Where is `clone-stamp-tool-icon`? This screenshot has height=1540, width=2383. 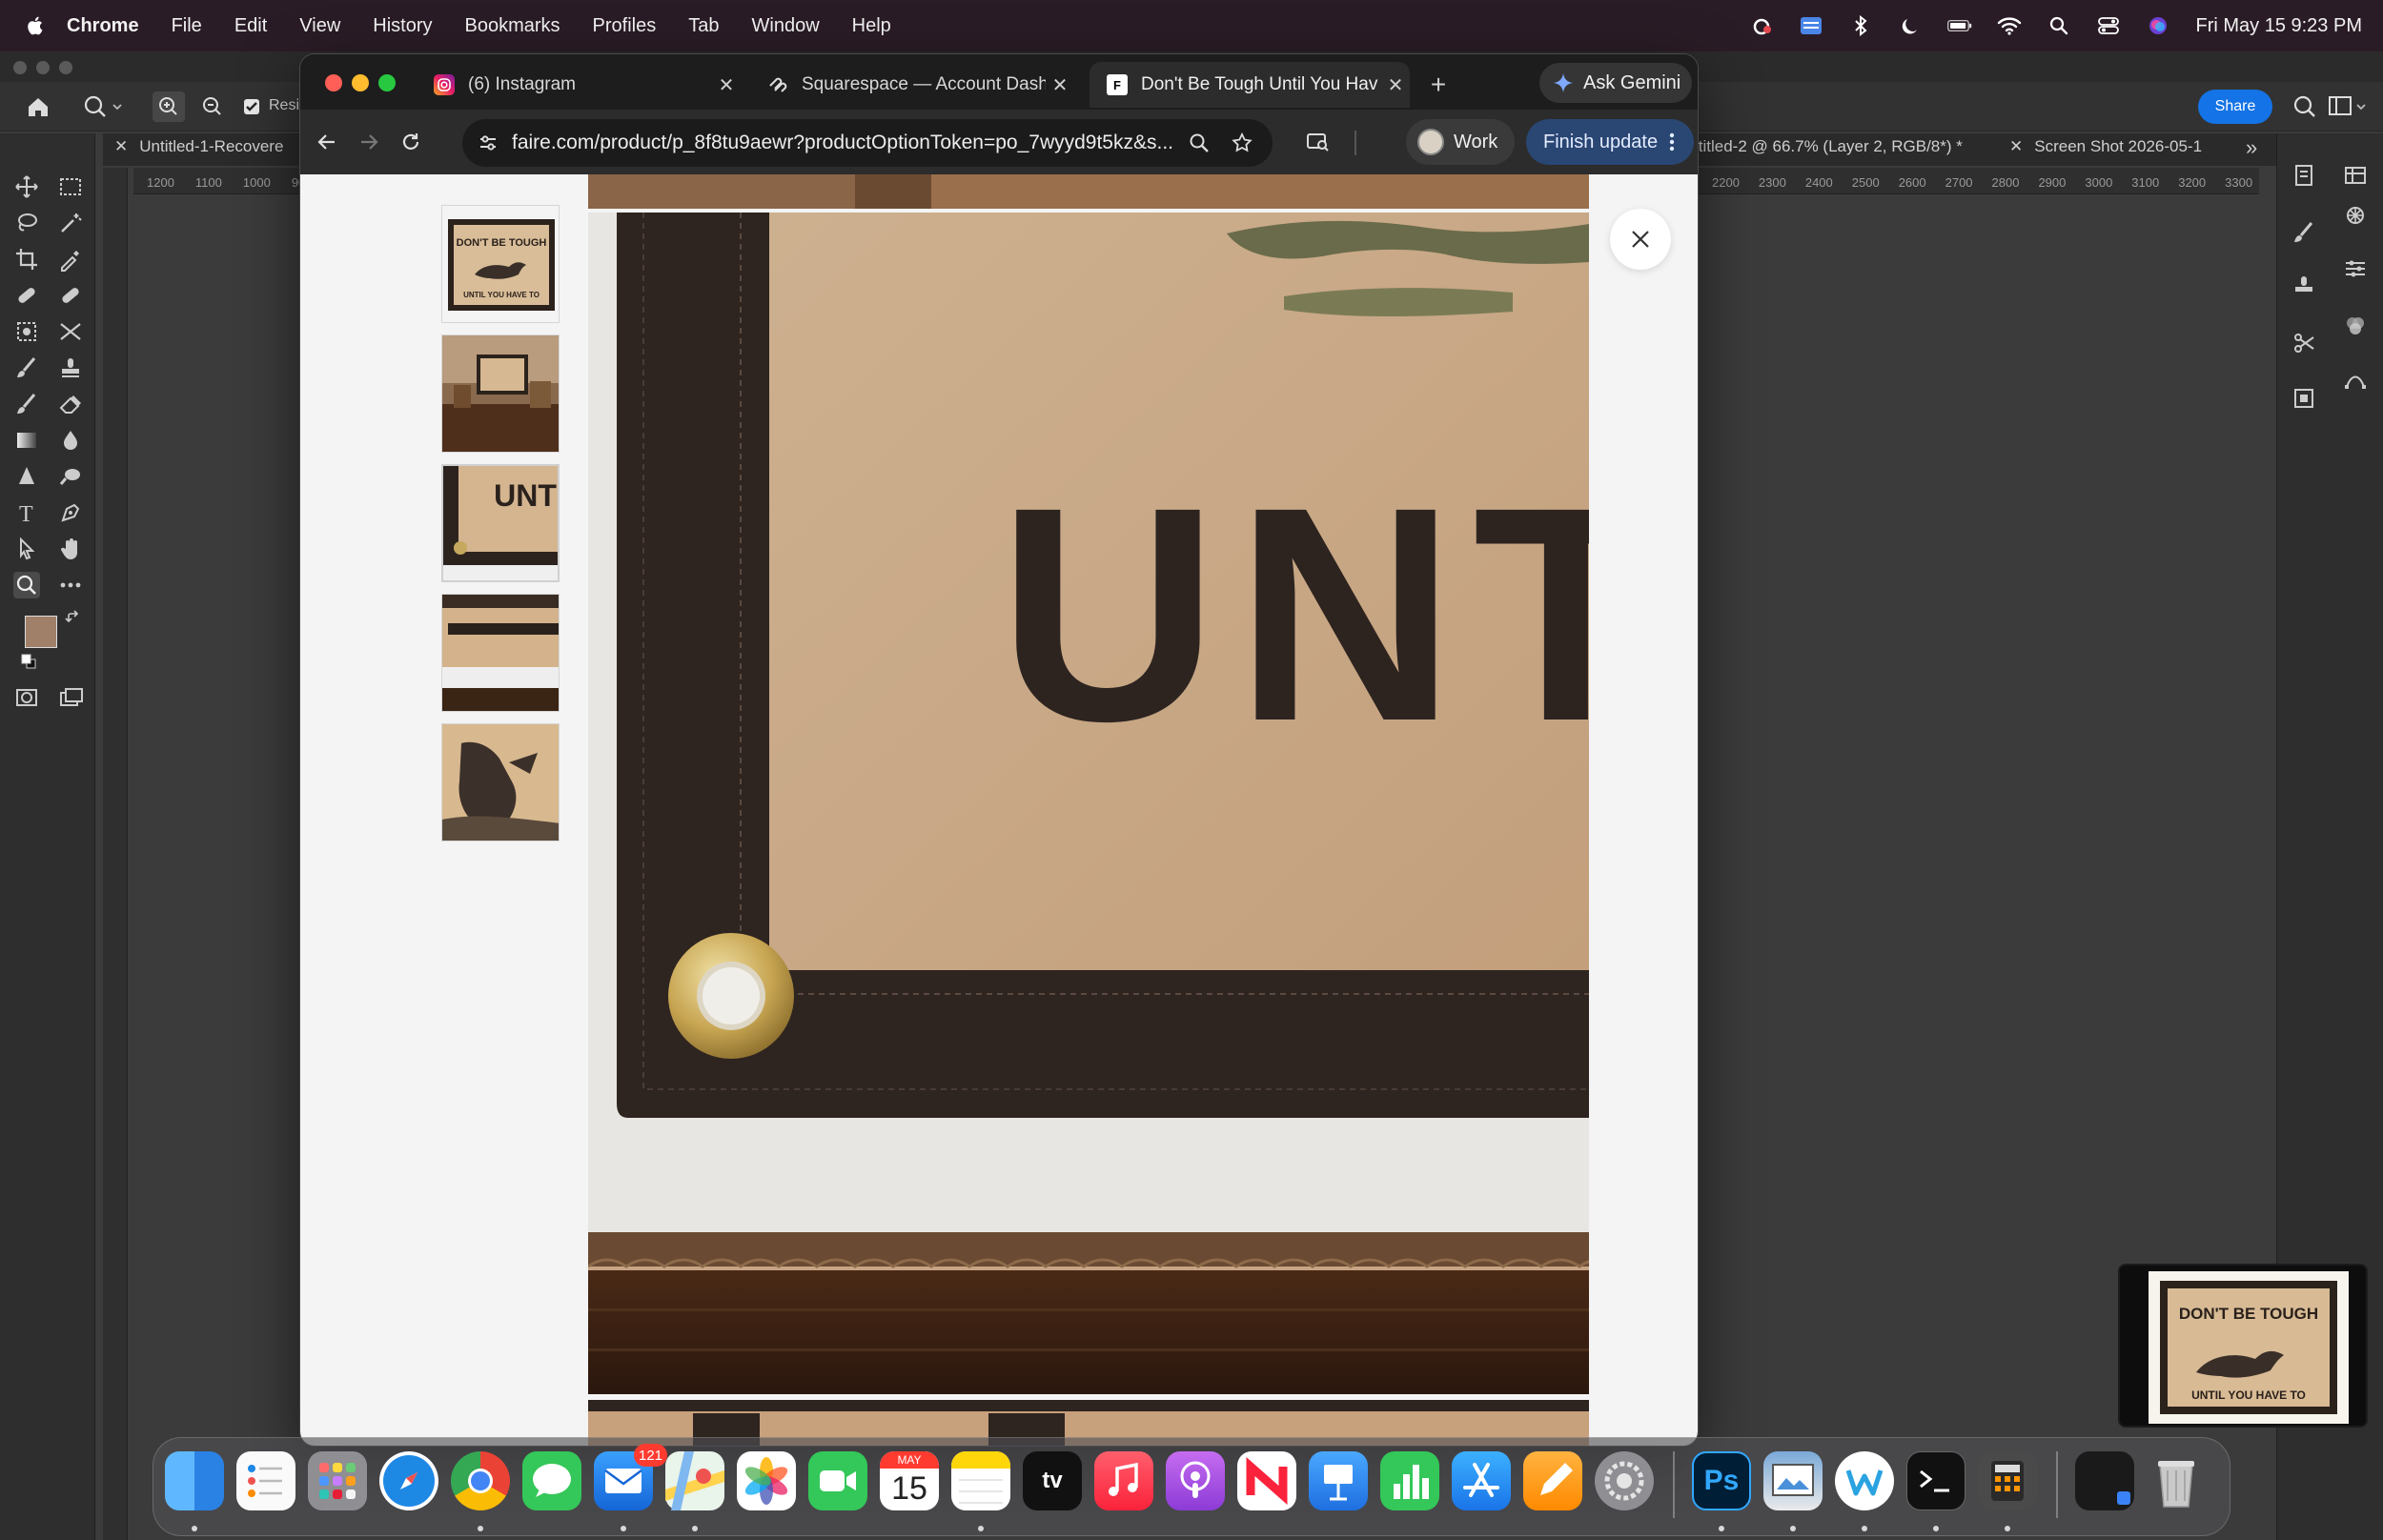 clone-stamp-tool-icon is located at coordinates (71, 368).